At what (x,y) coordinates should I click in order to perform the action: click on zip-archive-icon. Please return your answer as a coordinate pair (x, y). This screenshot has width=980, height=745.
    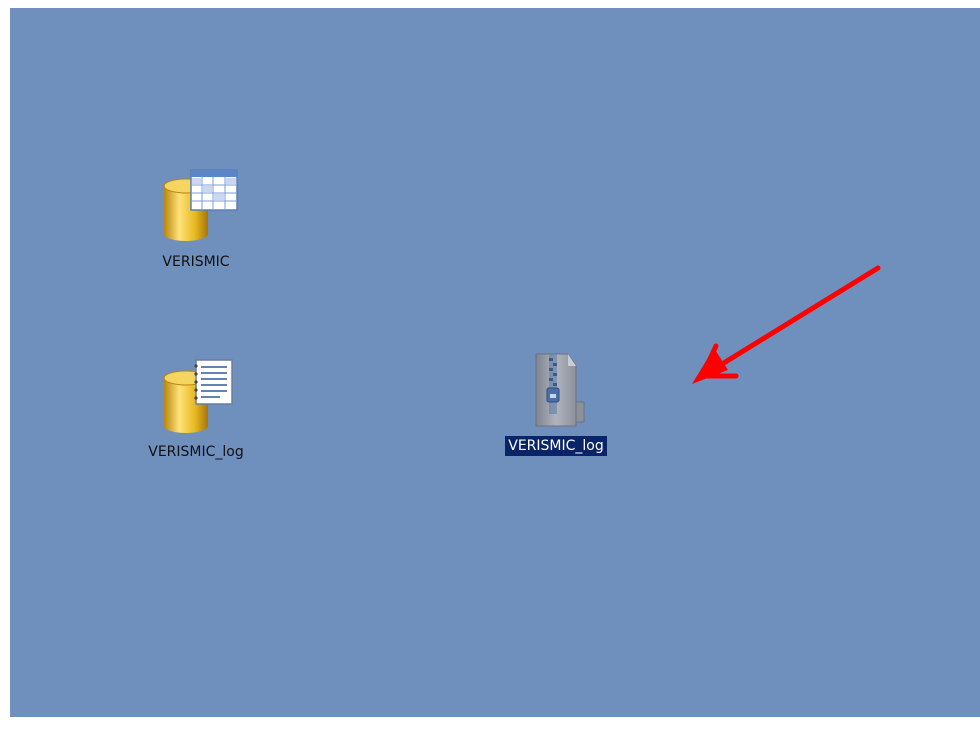
    Looking at the image, I should click on (556, 390).